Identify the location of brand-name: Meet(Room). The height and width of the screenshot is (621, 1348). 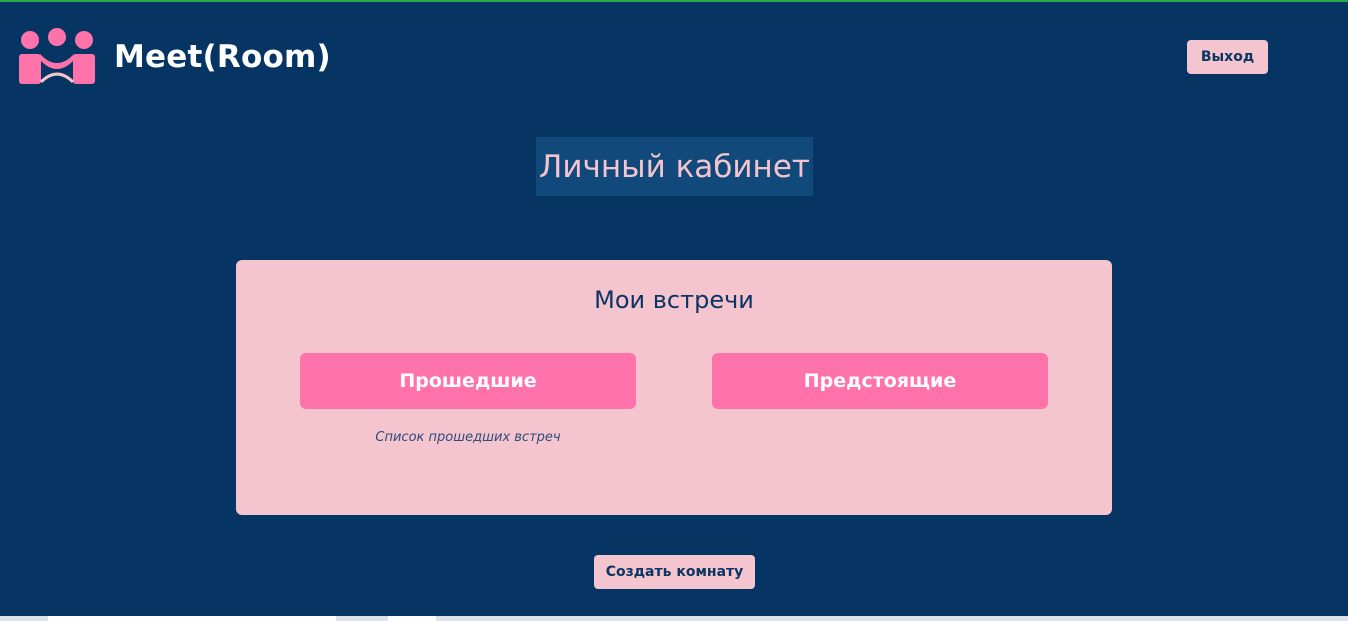
(222, 57).